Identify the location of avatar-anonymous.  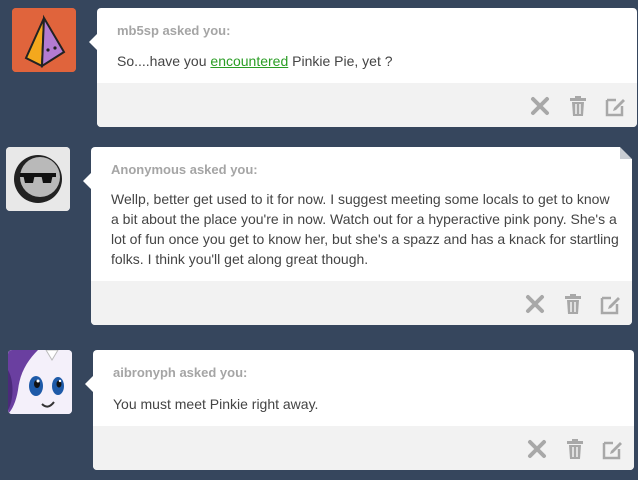
(38, 179).